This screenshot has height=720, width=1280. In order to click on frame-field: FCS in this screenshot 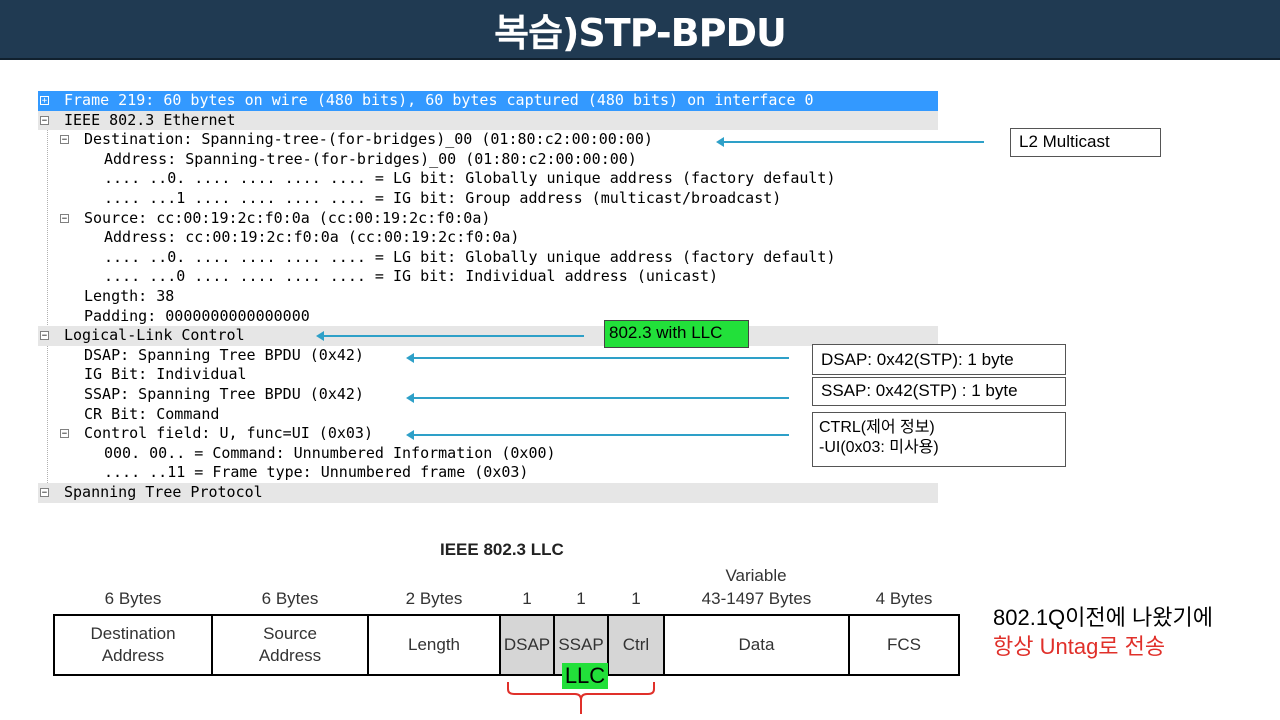, I will do `click(904, 645)`.